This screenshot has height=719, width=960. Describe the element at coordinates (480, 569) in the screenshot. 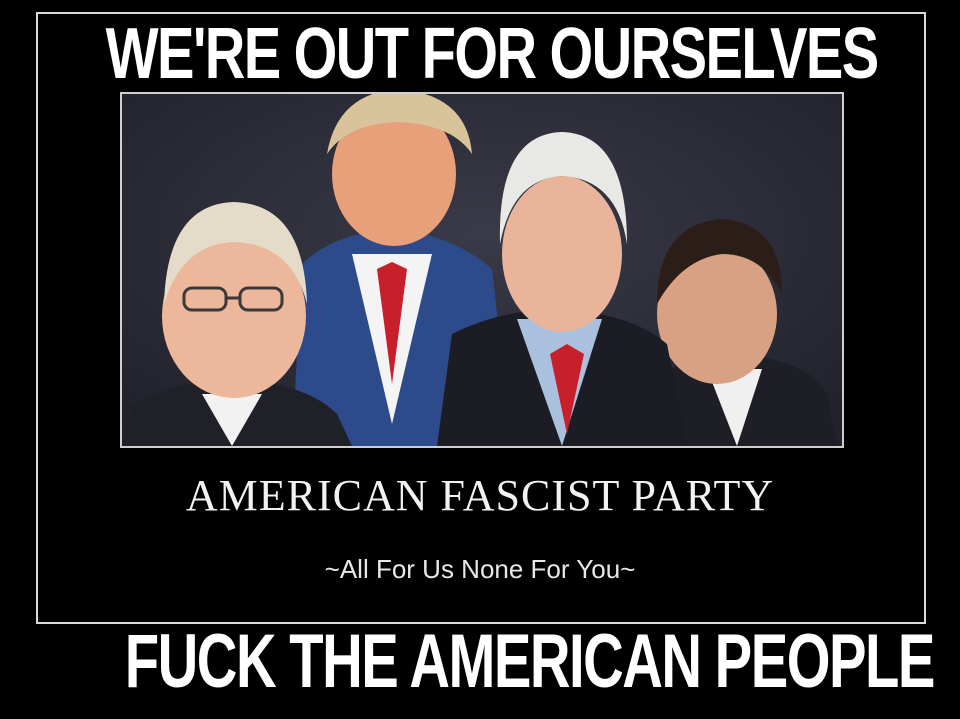

I see `party-subtitle: ~All For Us None For You~` at that location.